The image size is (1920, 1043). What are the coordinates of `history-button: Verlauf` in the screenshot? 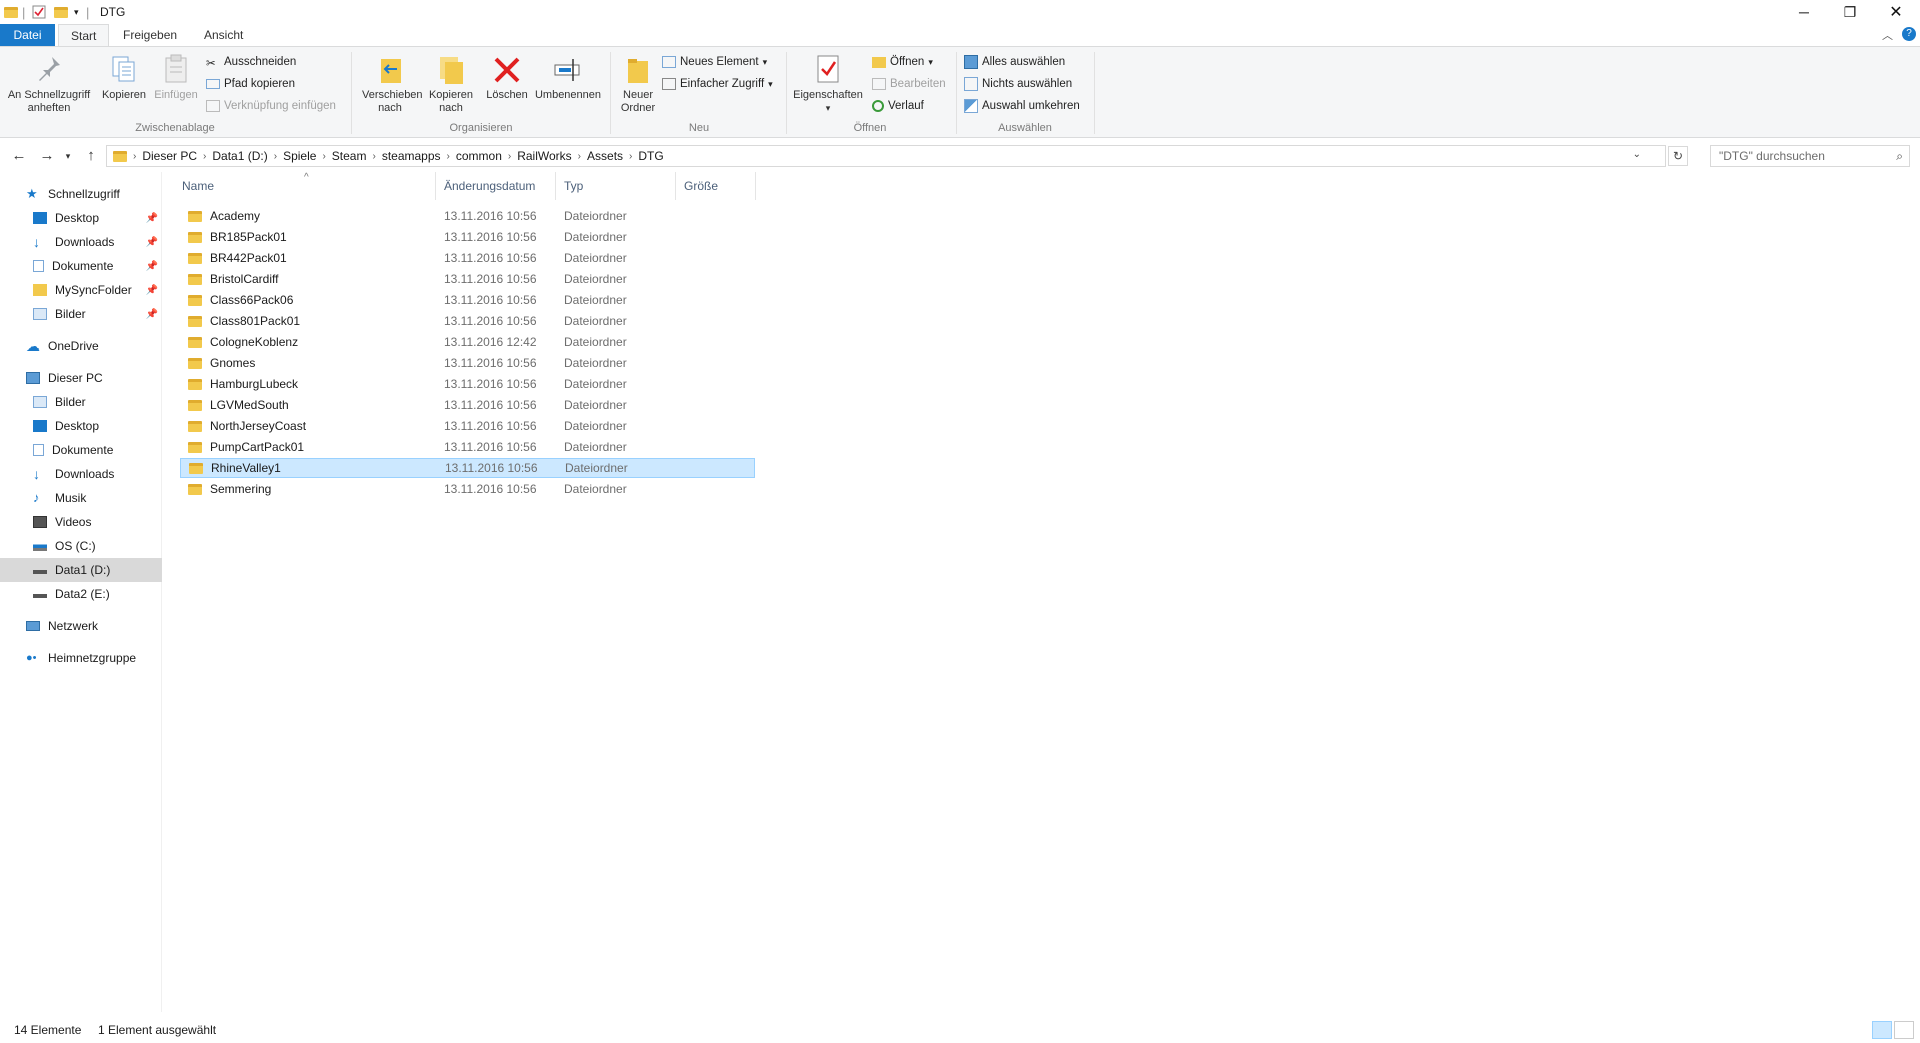 It's located at (898, 106).